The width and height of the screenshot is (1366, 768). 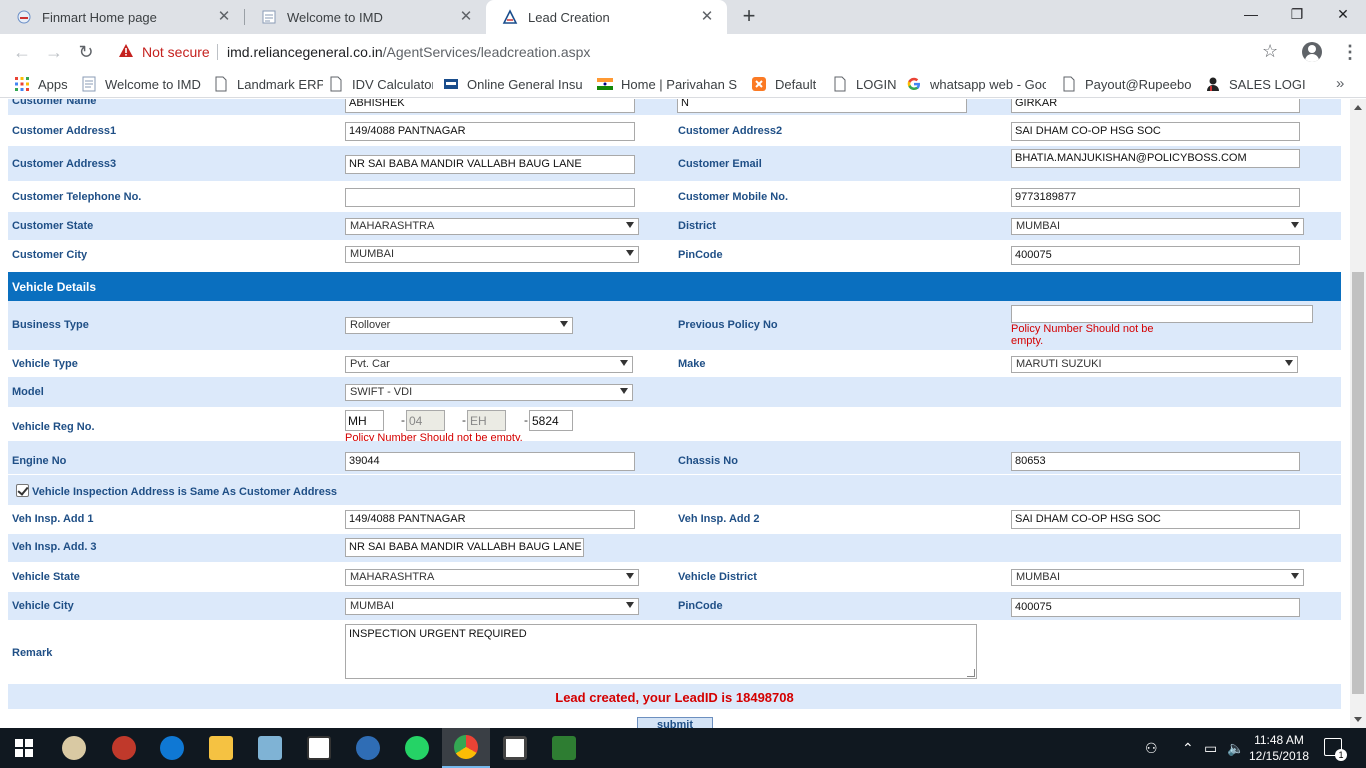 What do you see at coordinates (365, 17) in the screenshot?
I see `tab-welcome-imd: Welcome to IMD ✕` at bounding box center [365, 17].